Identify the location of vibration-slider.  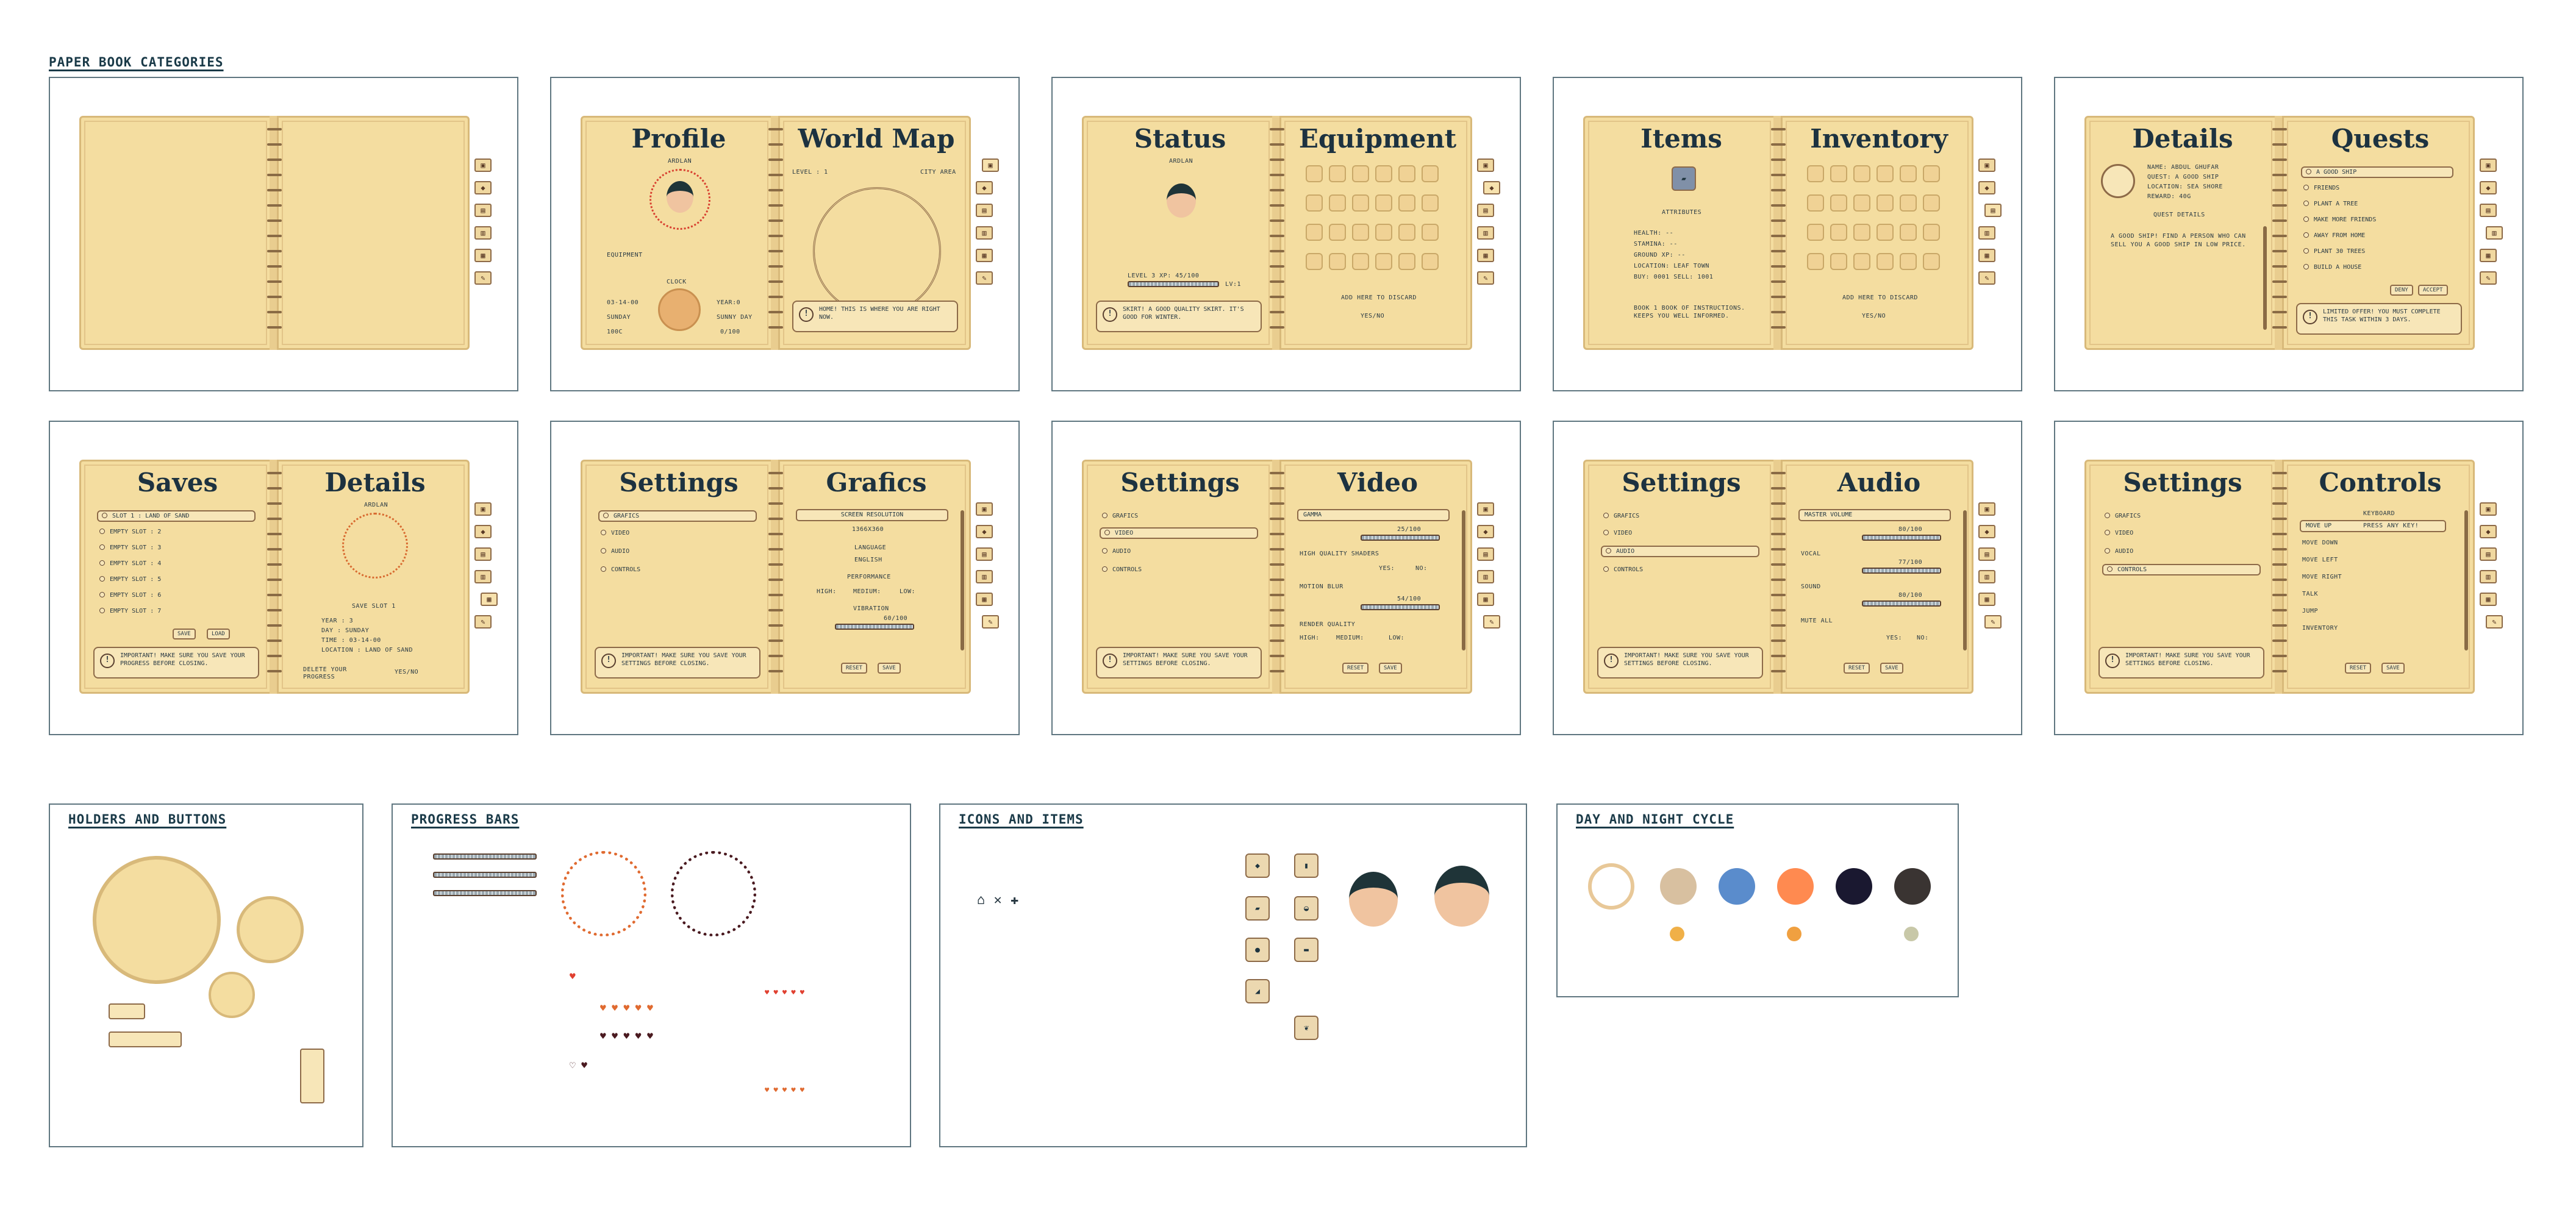
(874, 627).